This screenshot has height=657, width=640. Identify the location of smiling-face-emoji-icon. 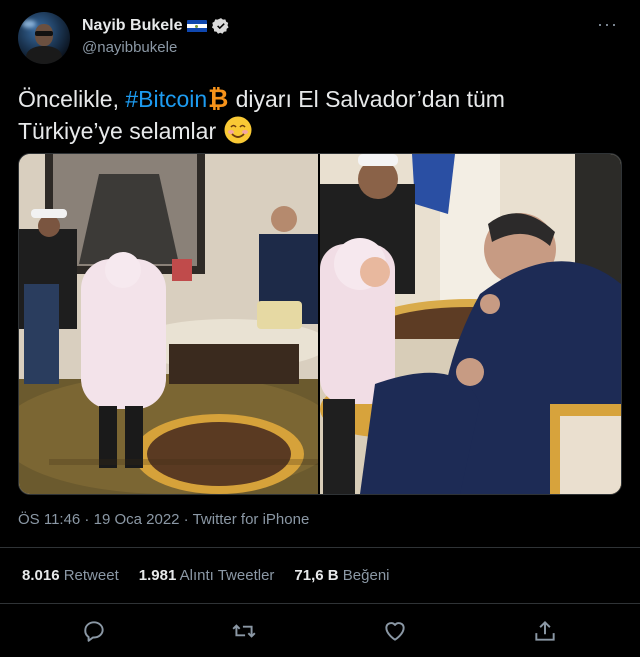
(237, 130).